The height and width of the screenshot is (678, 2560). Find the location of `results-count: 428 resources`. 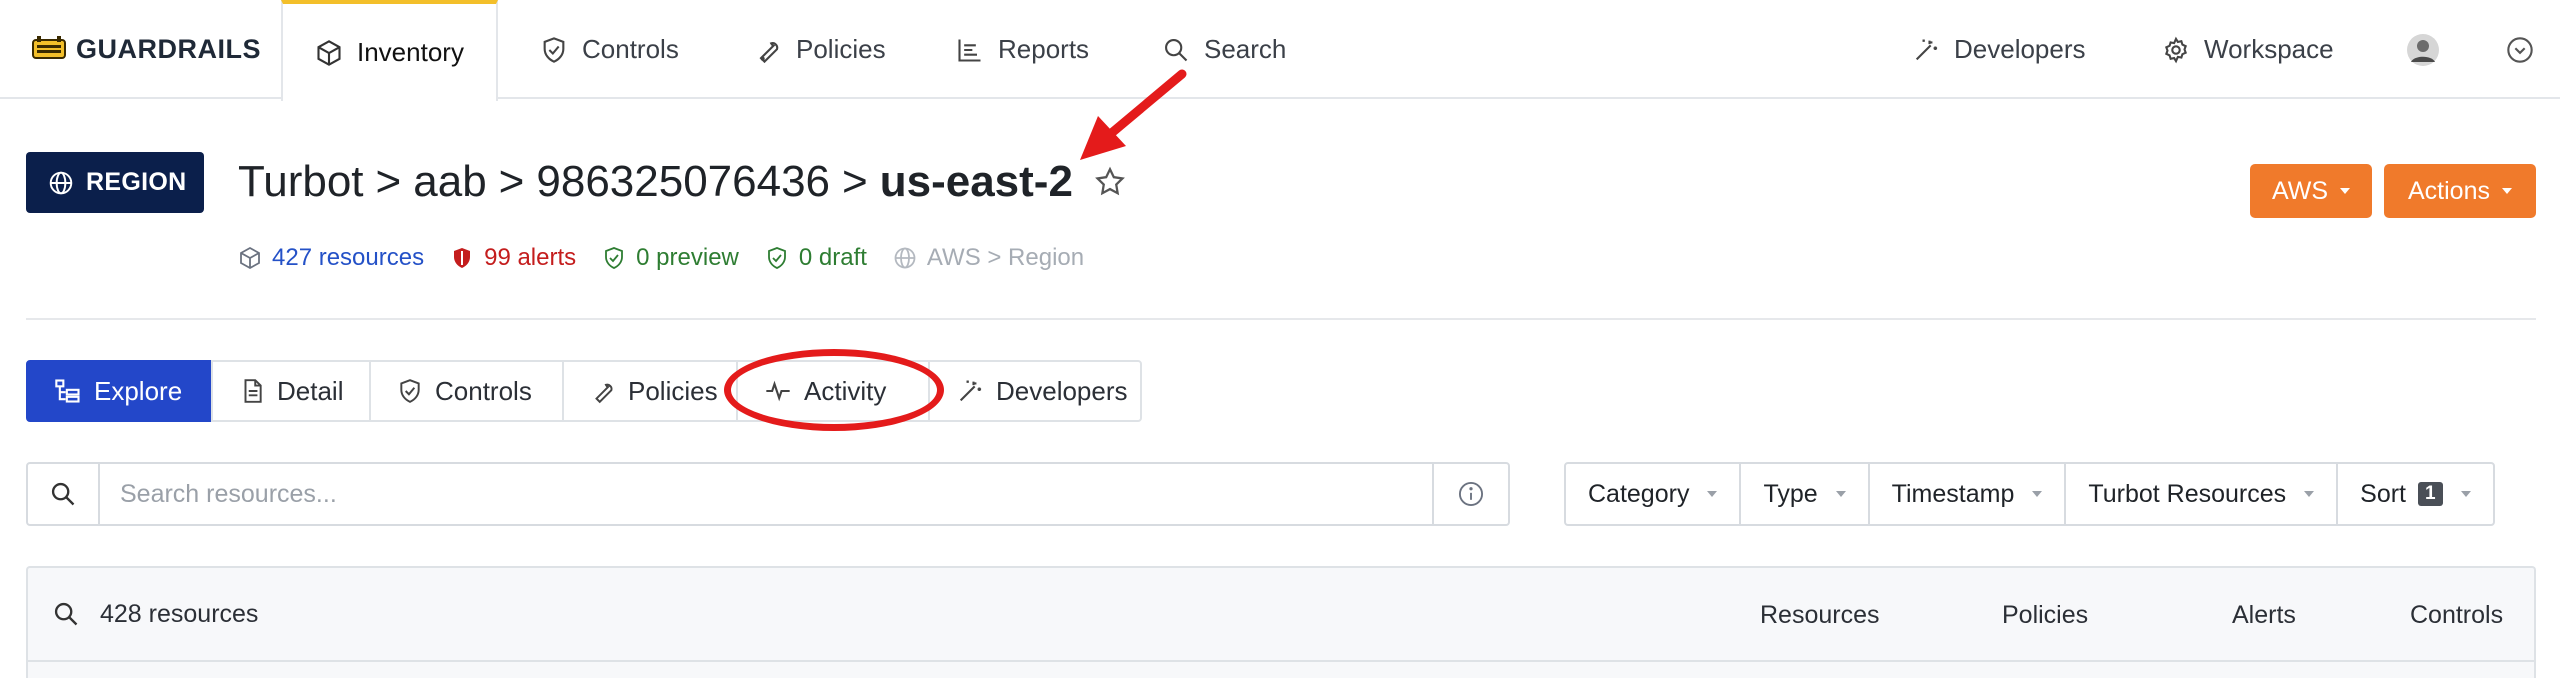

results-count: 428 resources is located at coordinates (143, 614).